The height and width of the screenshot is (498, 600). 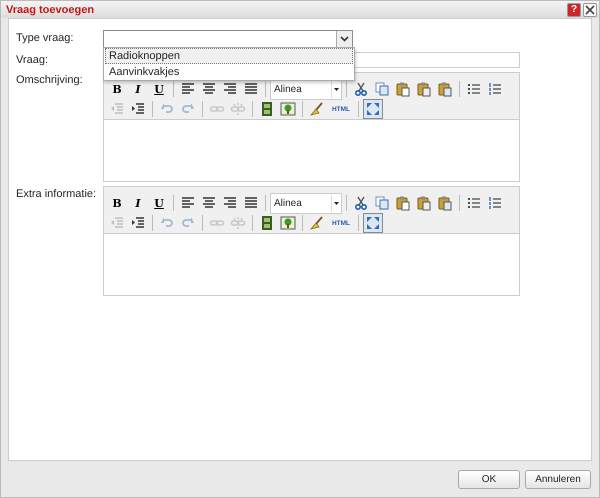 I want to click on dropdown-option: Aanvinkvakjes, so click(x=229, y=72).